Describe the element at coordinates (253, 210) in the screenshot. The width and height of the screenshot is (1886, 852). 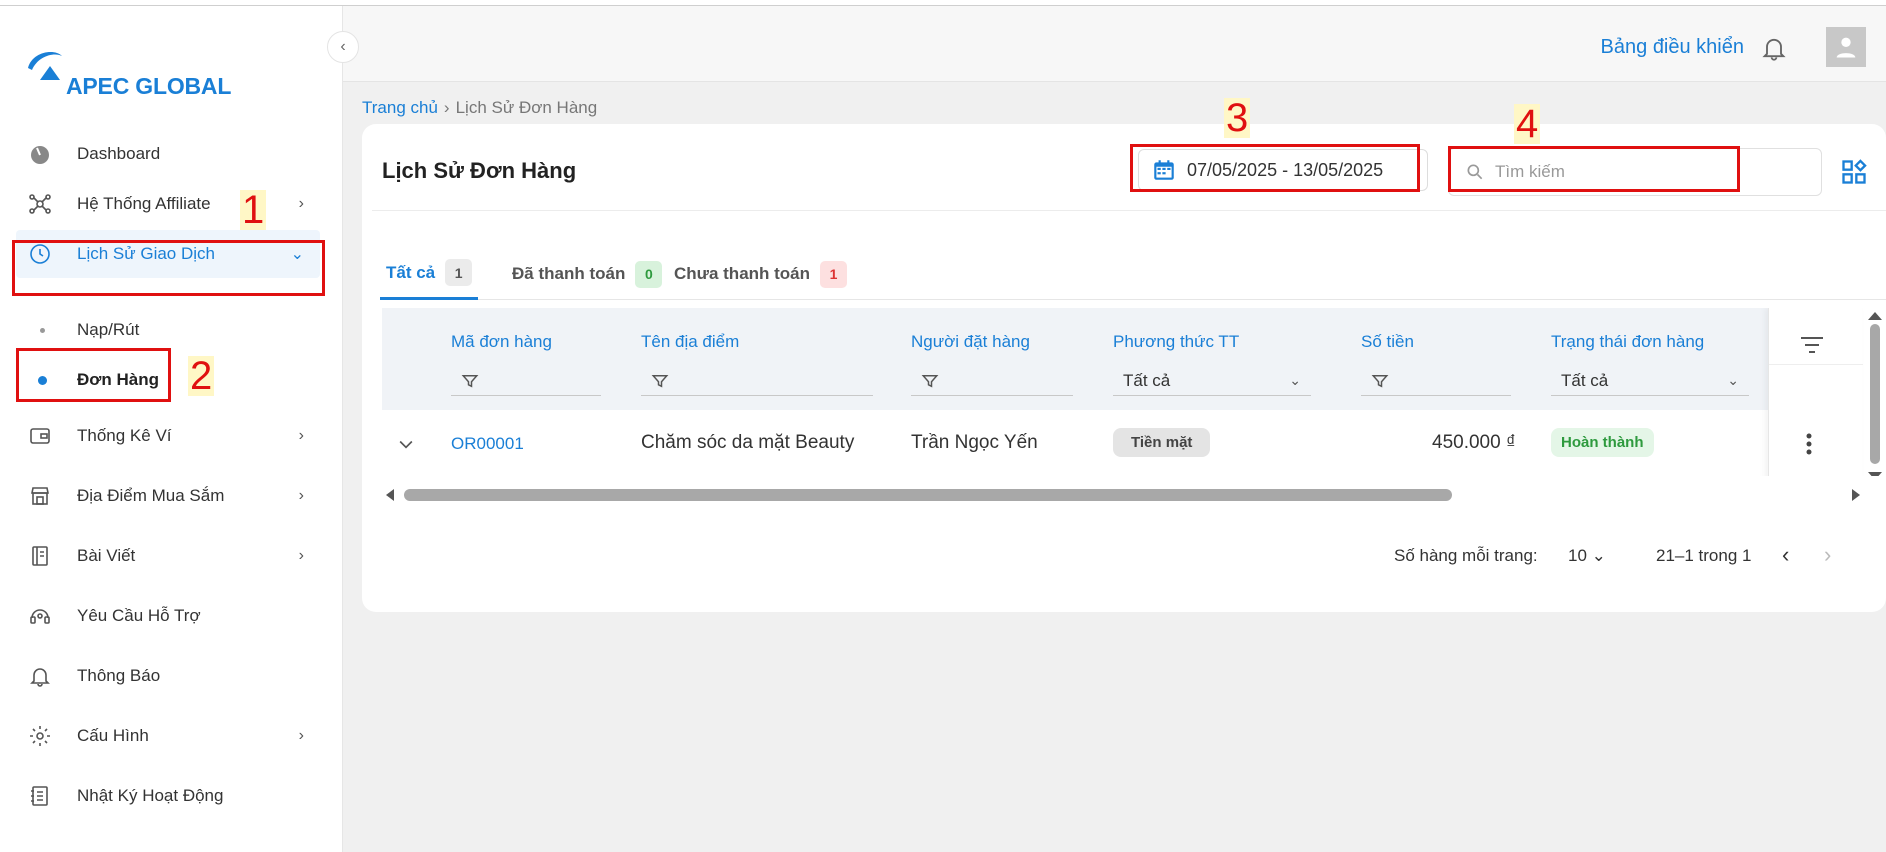
I see `annotation-label-1: 1` at that location.